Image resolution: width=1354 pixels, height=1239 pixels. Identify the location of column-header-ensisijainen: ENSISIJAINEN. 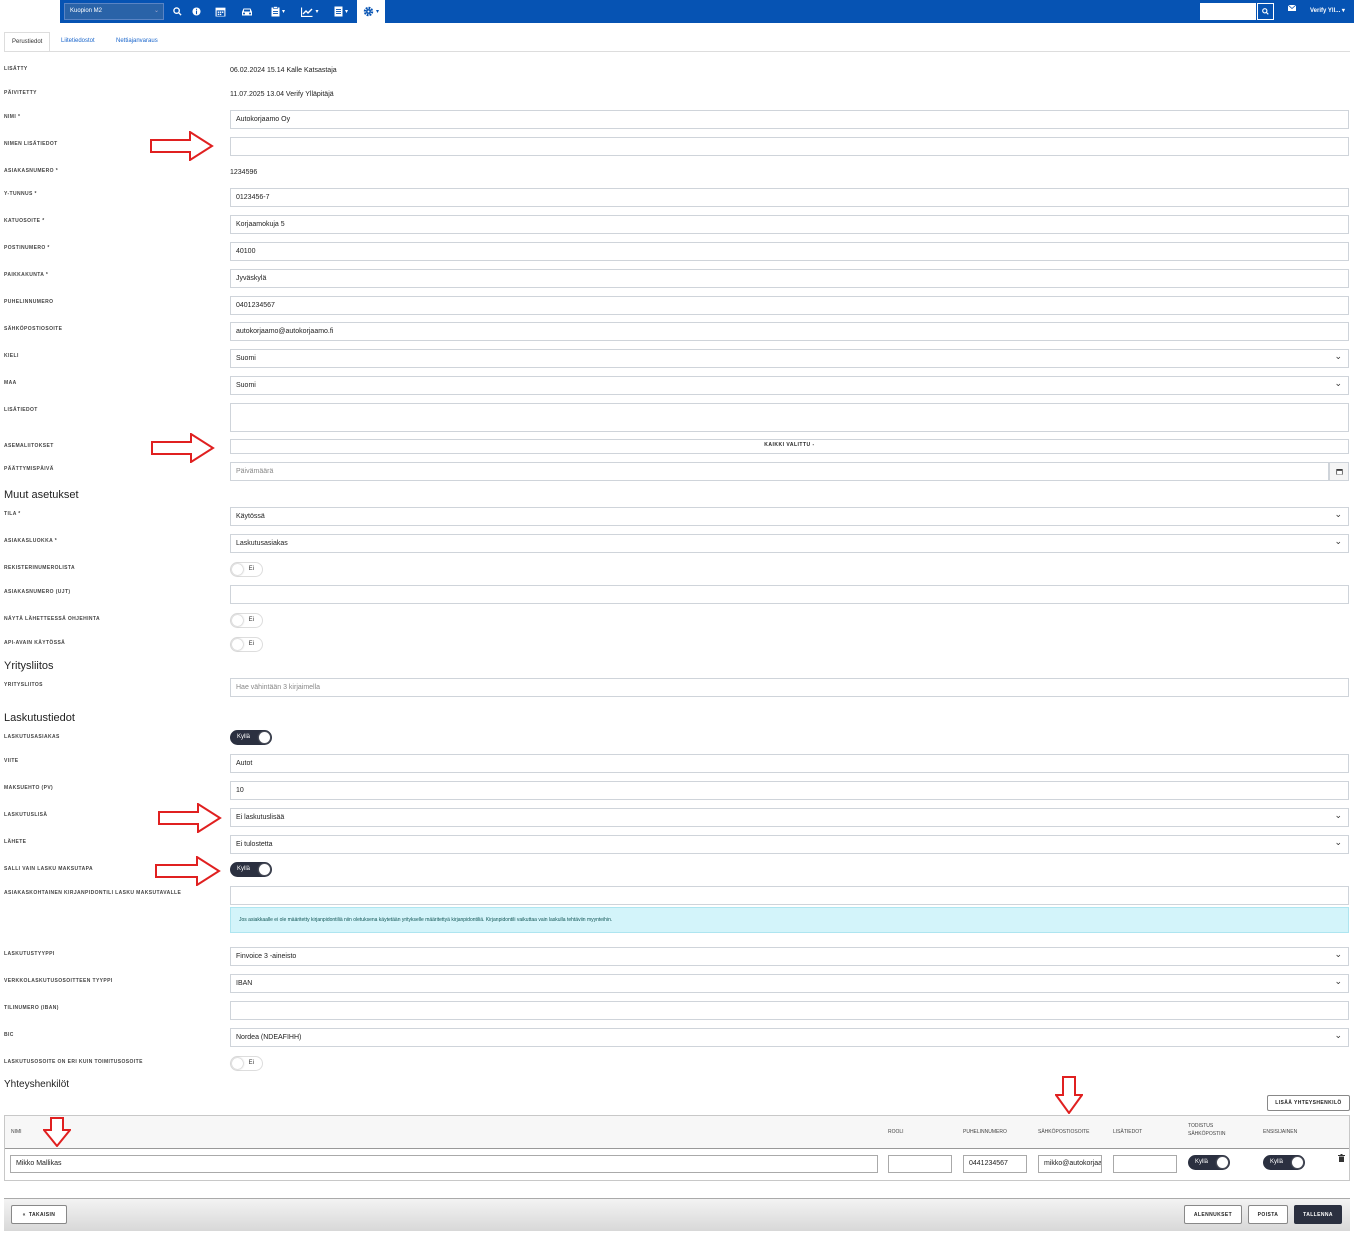
(1280, 1132).